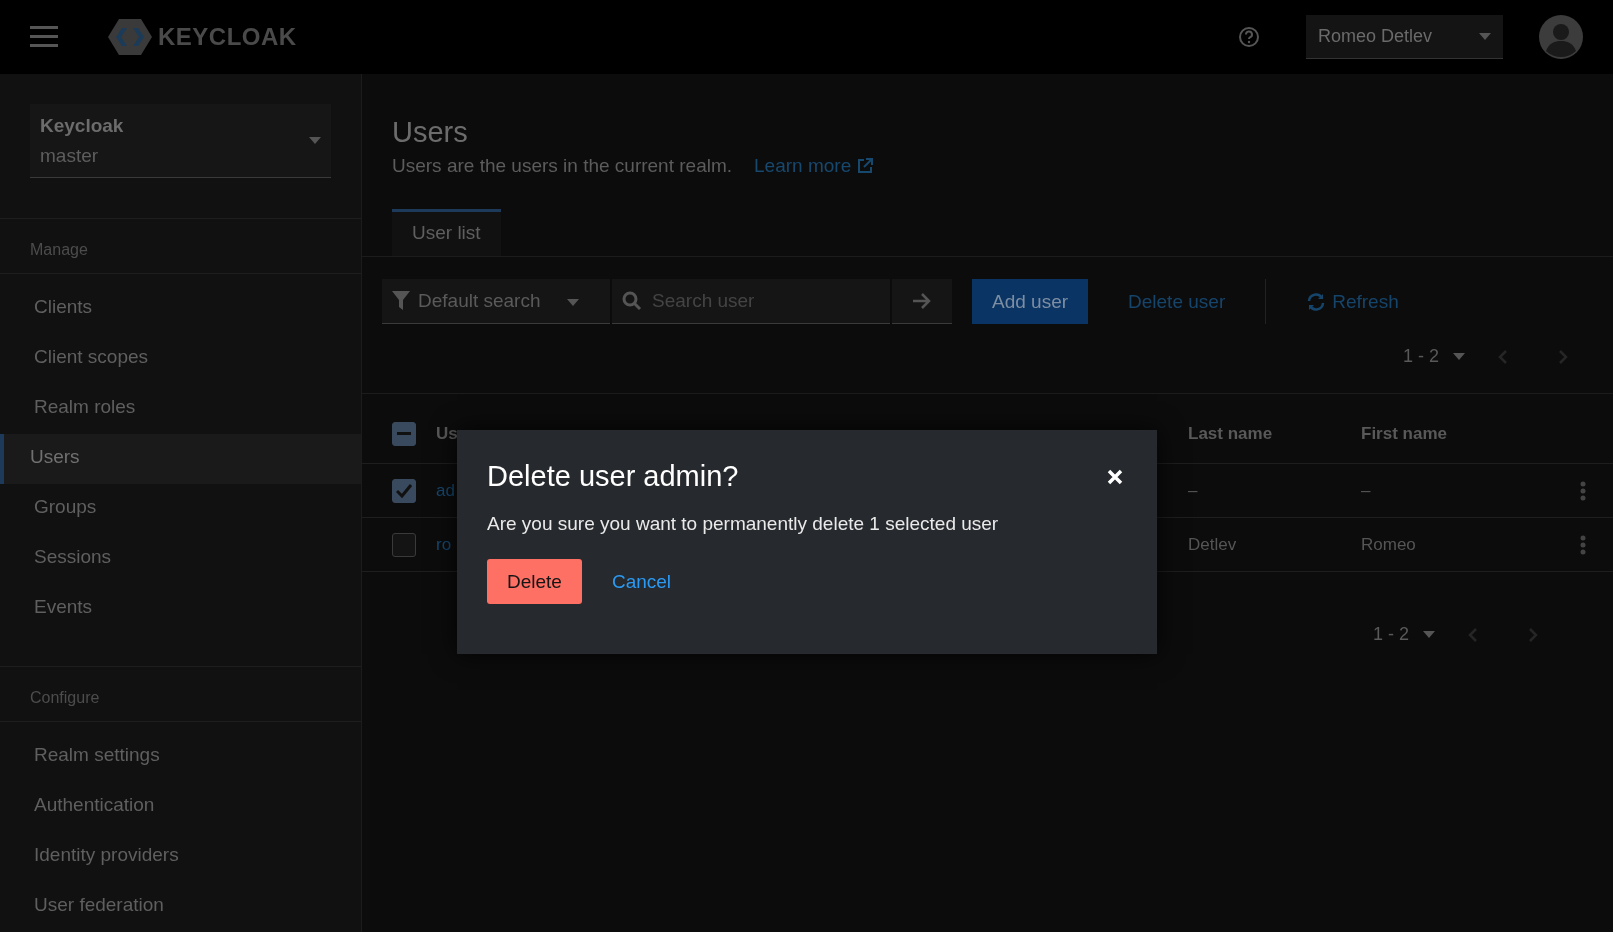 The height and width of the screenshot is (932, 1613). What do you see at coordinates (180, 246) in the screenshot?
I see `section-title: Manage` at bounding box center [180, 246].